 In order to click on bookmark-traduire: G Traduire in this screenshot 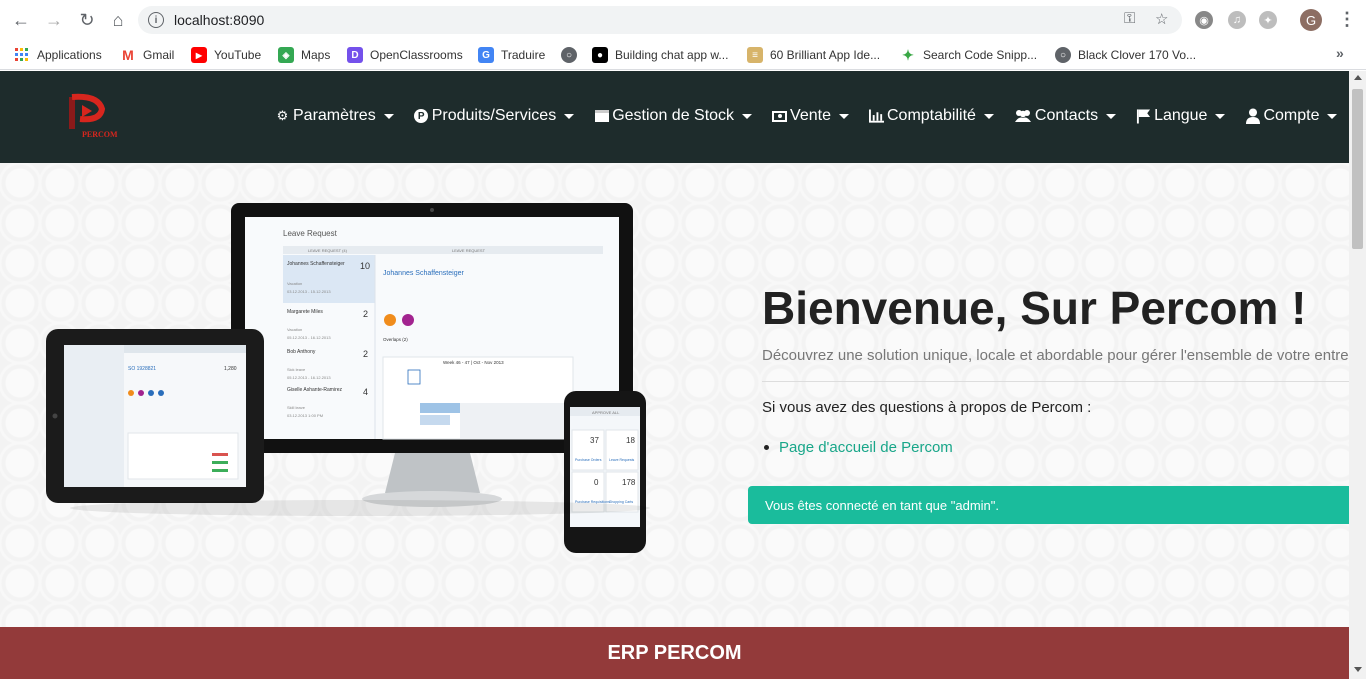, I will do `click(511, 55)`.